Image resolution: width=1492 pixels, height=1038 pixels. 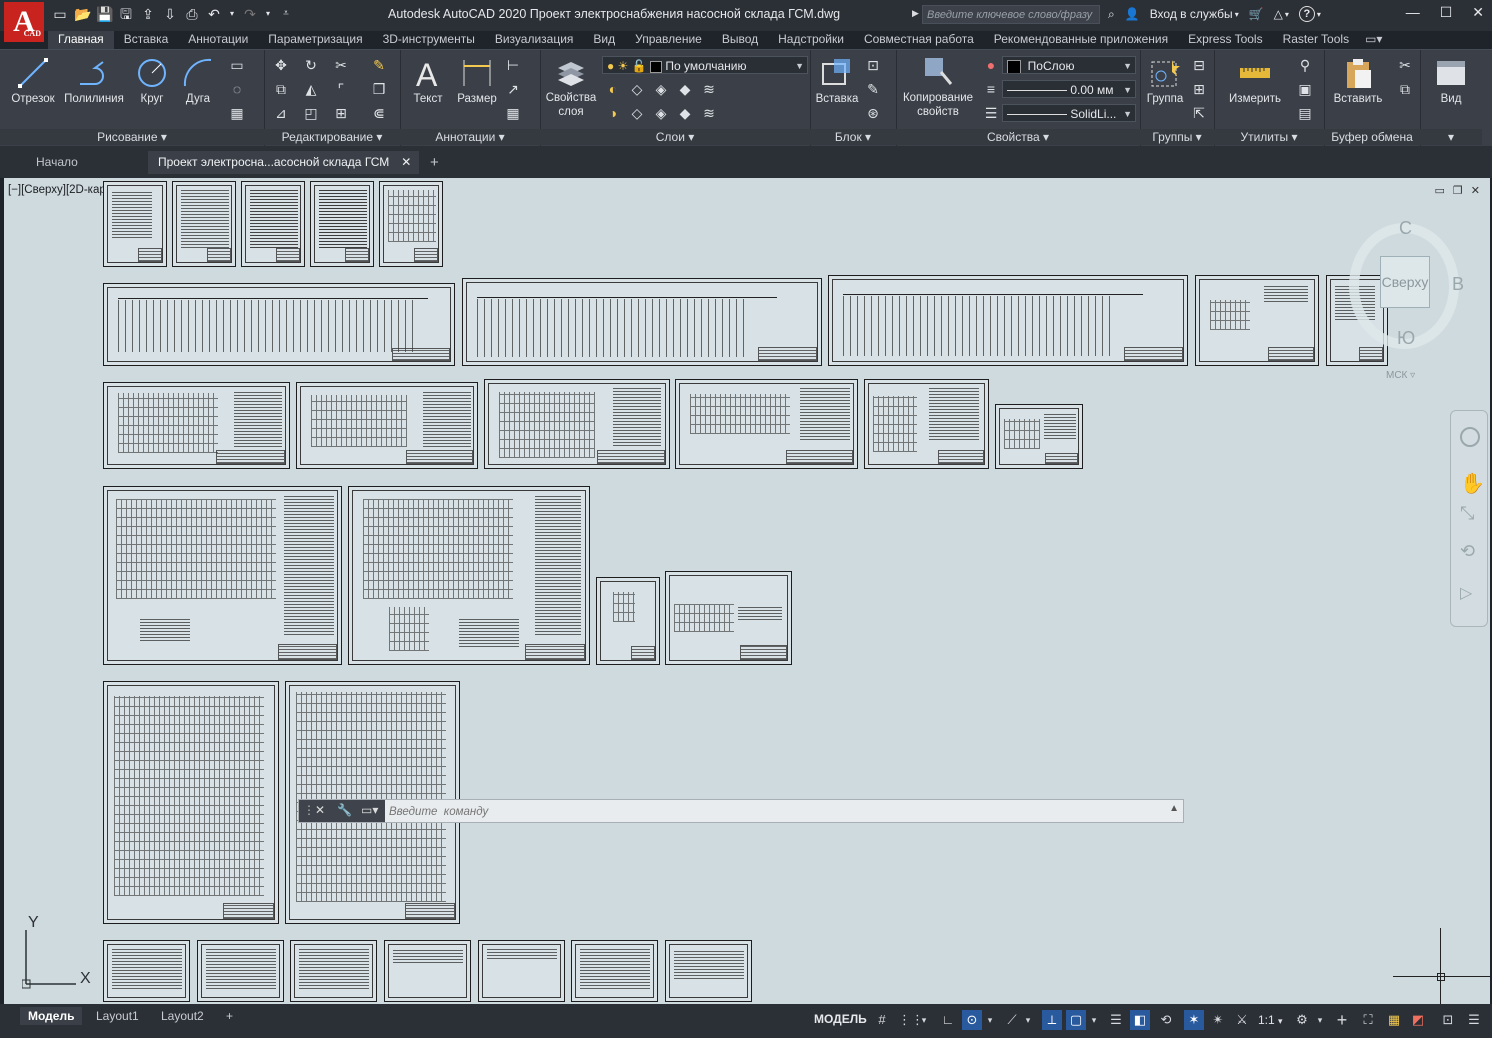 I want to click on copy-clip-icon: ⧉, so click(x=1405, y=89).